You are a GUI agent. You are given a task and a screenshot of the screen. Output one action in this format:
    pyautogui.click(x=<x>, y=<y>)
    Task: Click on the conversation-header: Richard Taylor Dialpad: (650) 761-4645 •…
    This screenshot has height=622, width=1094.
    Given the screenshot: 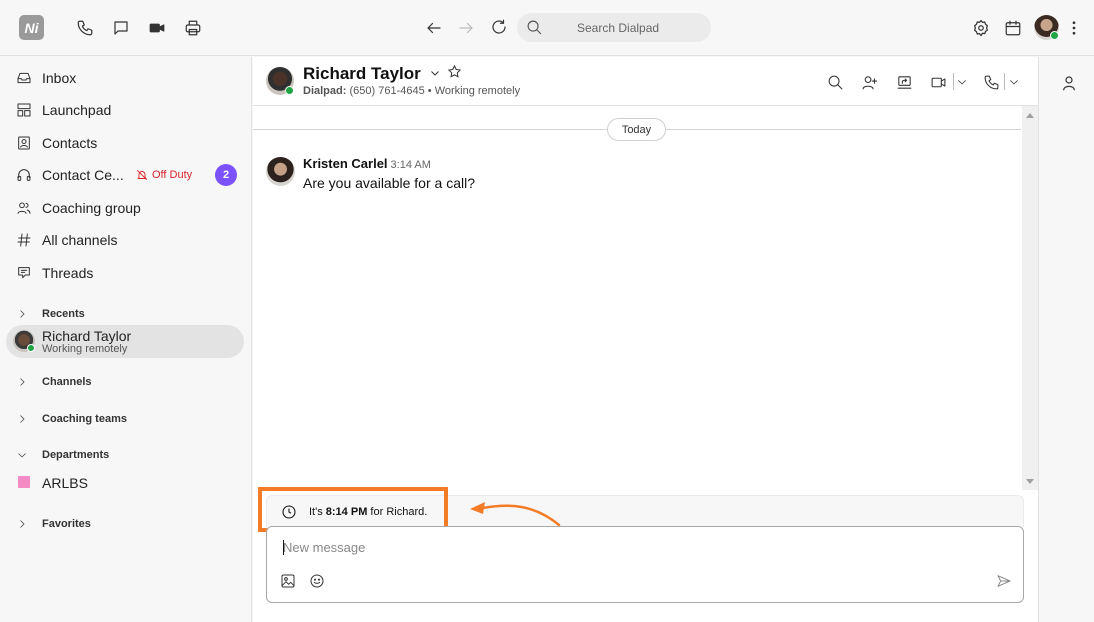 What is the action you would take?
    pyautogui.click(x=645, y=81)
    